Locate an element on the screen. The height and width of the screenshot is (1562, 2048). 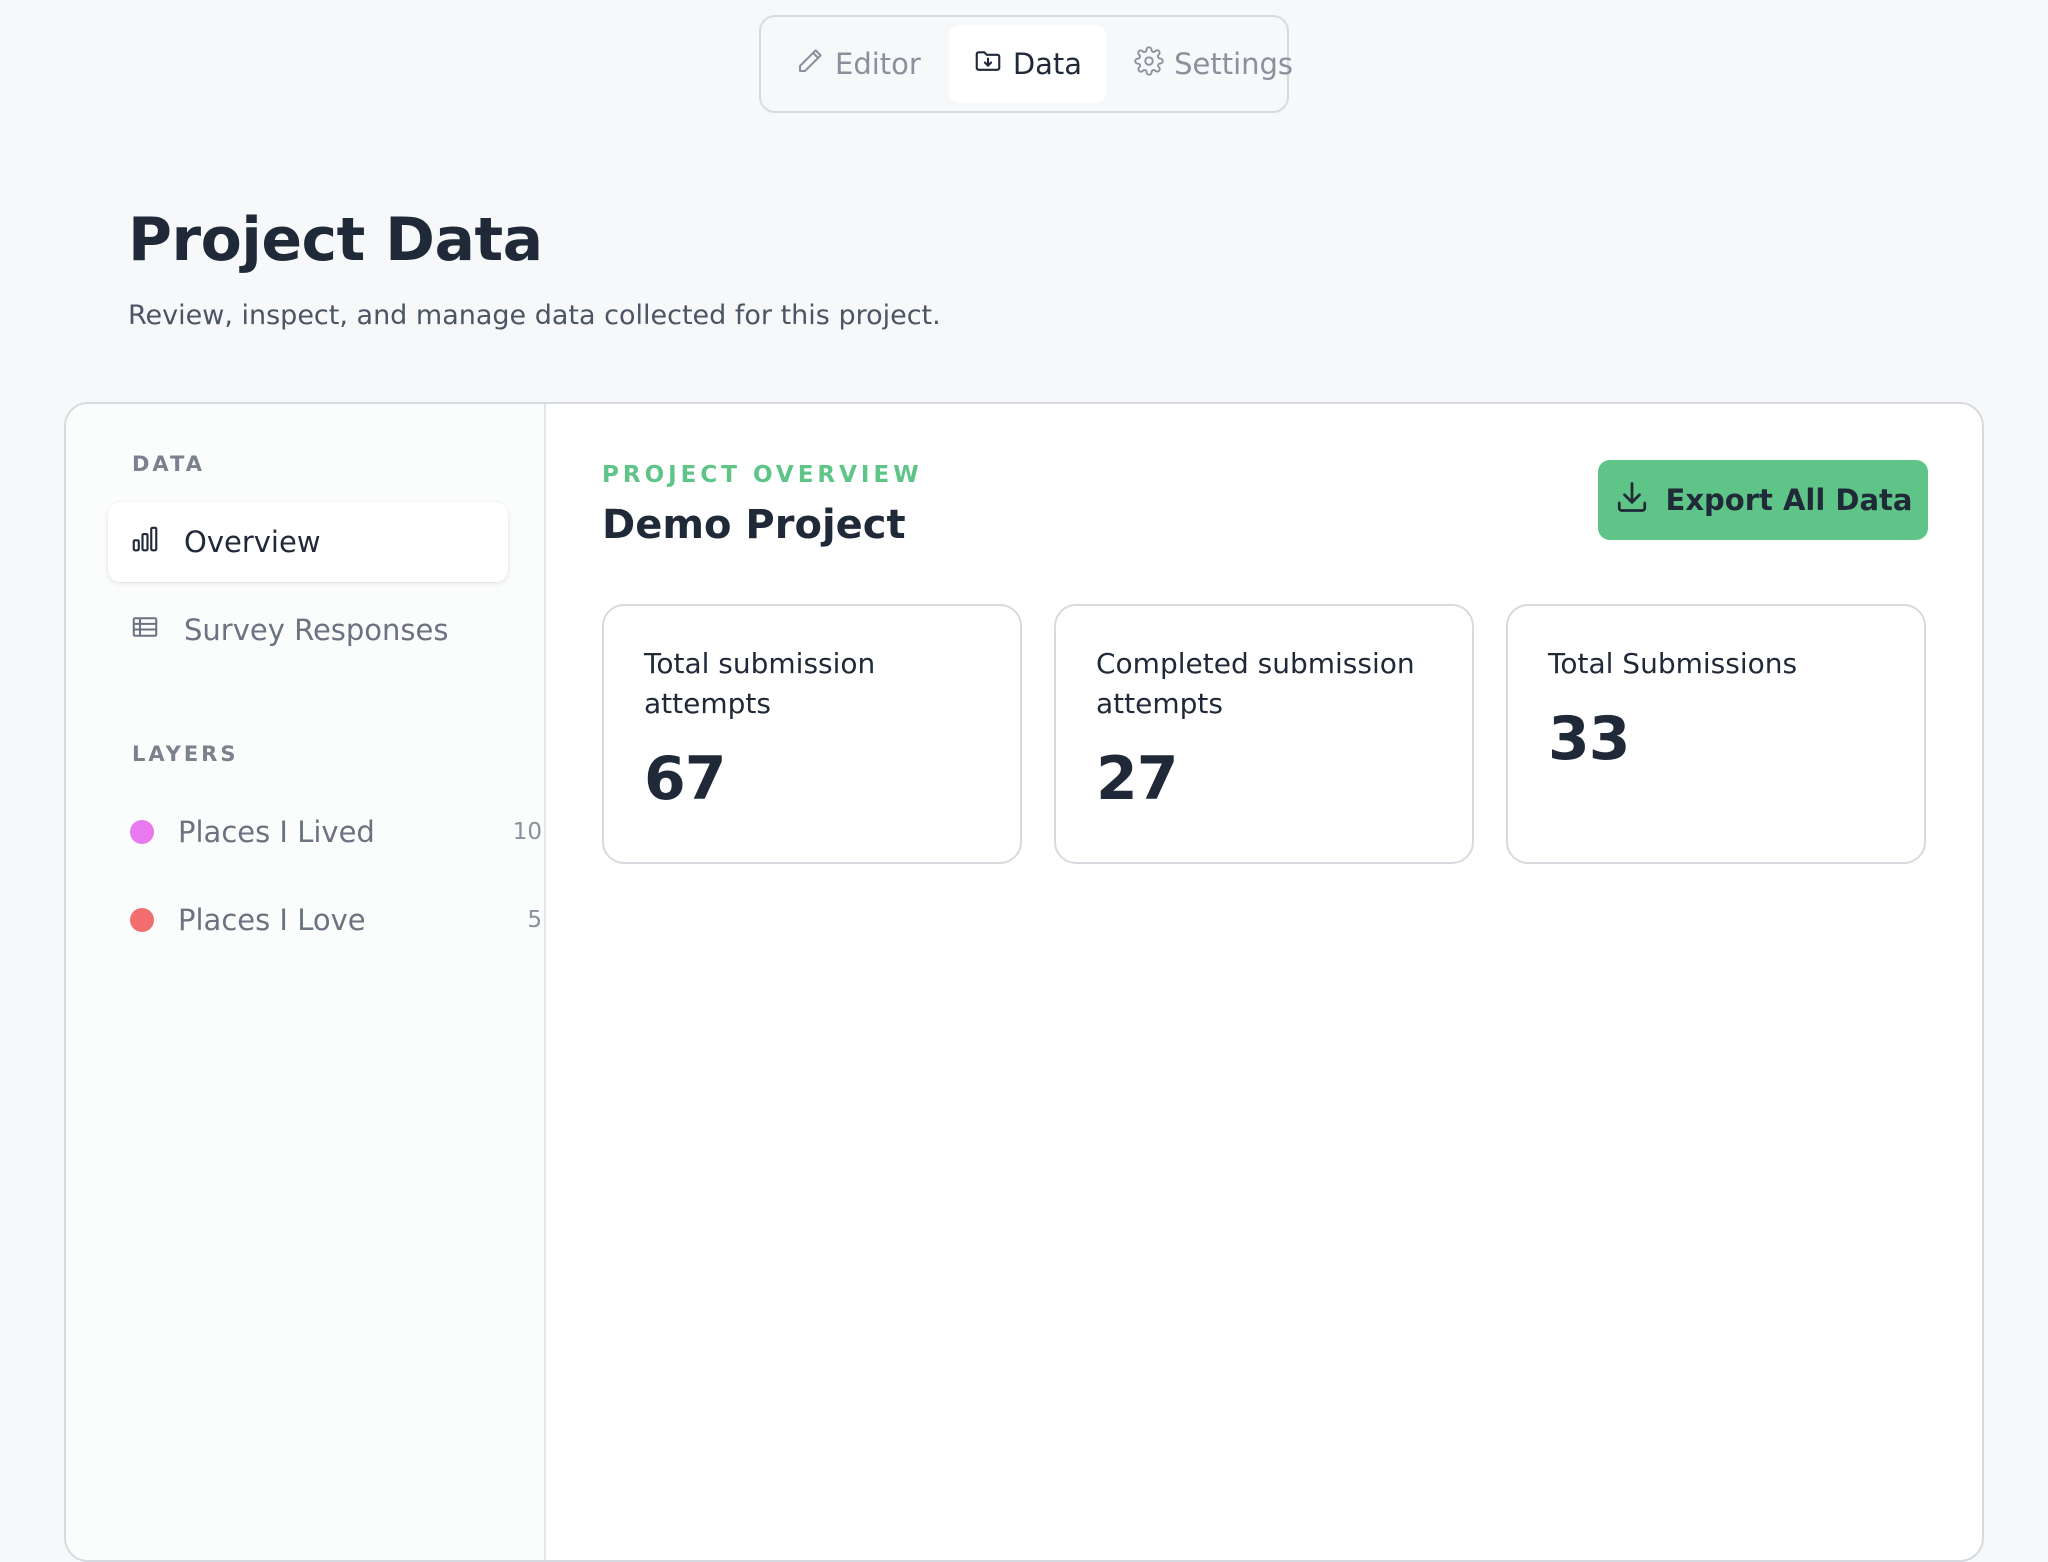
export-button-label: Export All Data is located at coordinates (1789, 500).